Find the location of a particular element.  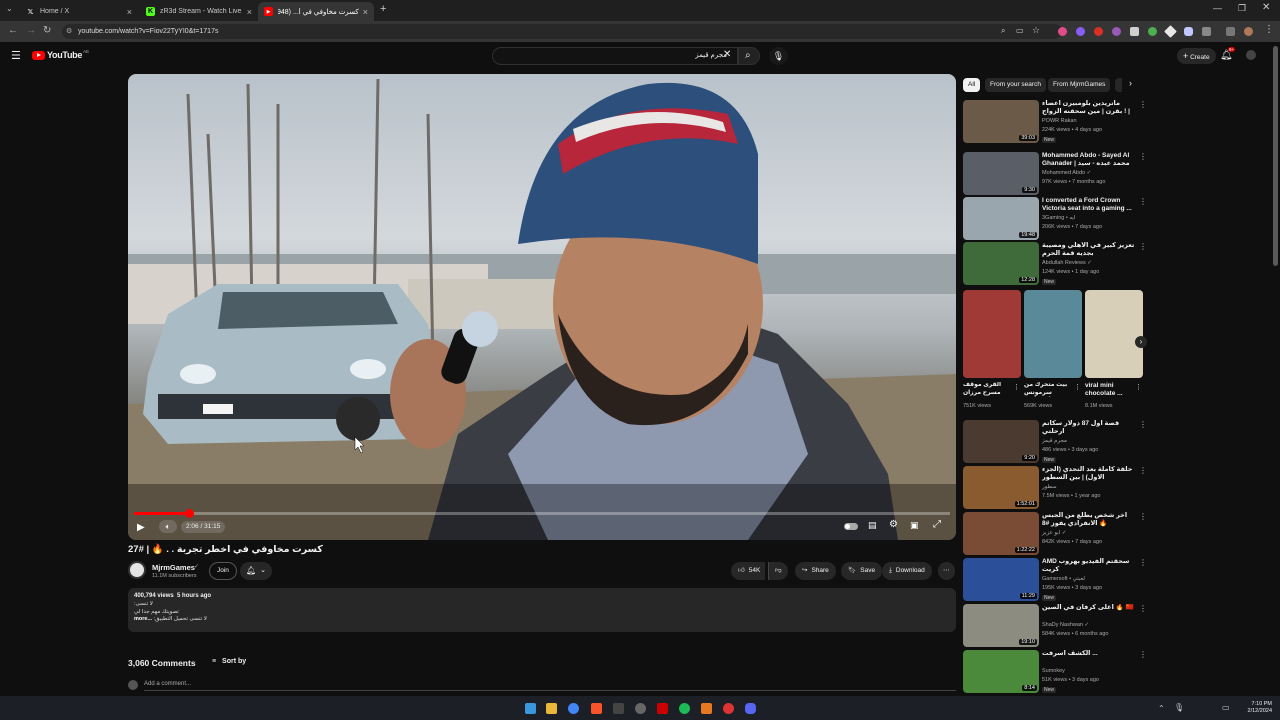

rec-thumbnail: 39:03 is located at coordinates (1001, 121).